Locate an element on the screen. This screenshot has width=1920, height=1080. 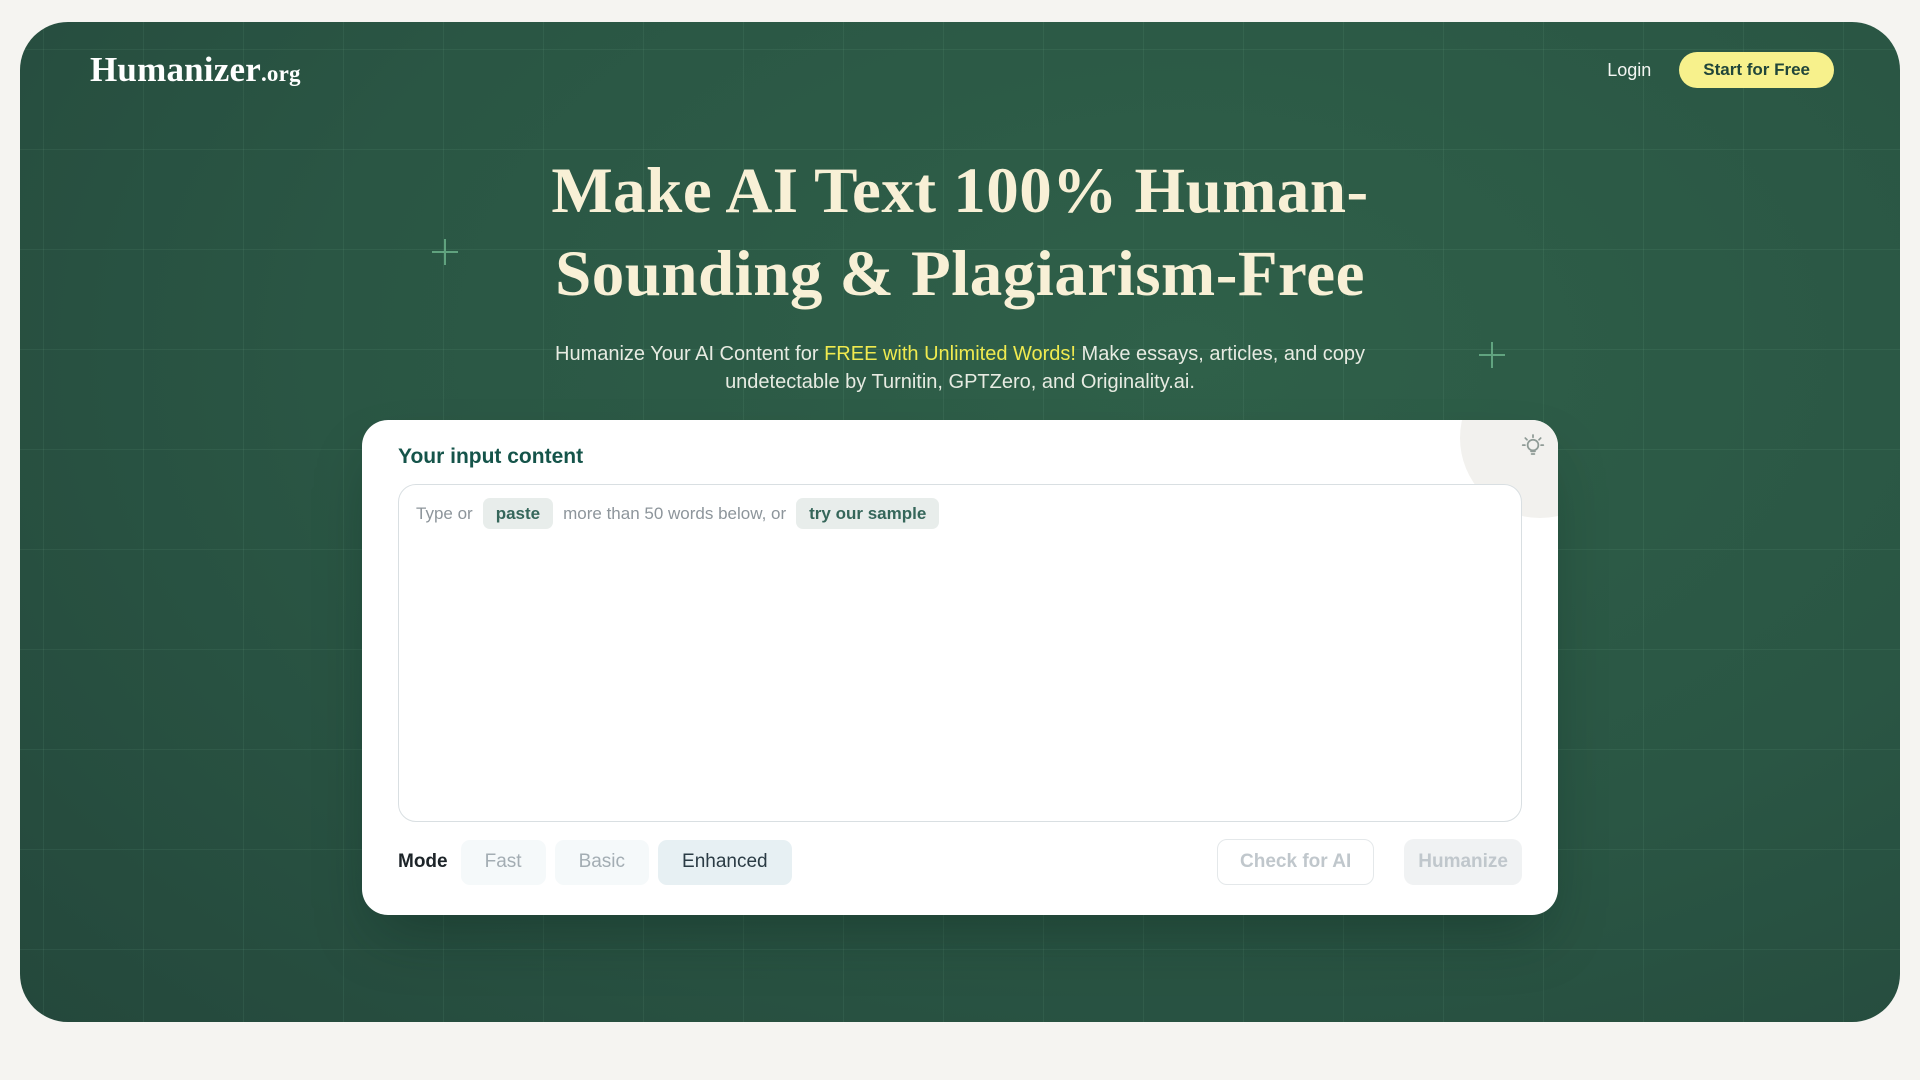
page-title-line2: Sounding & Plagiarism-Free is located at coordinates (960, 274).